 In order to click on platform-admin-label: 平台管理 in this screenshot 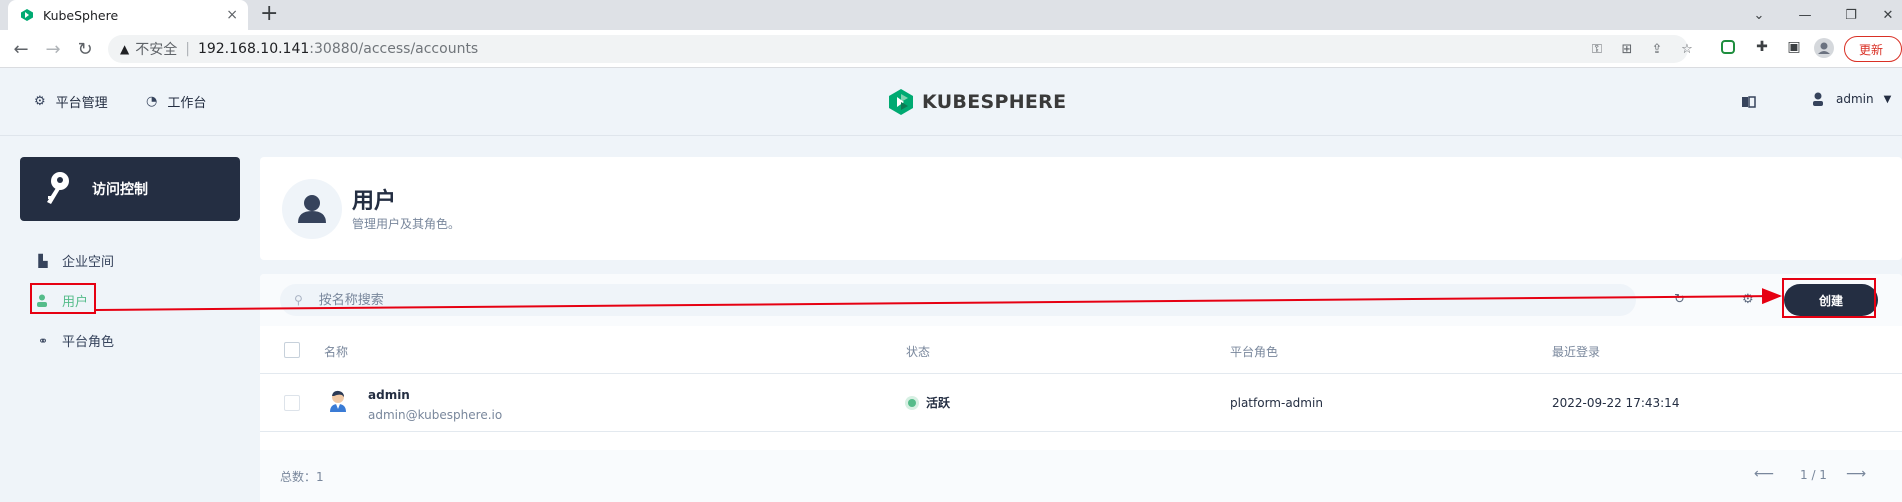, I will do `click(81, 103)`.